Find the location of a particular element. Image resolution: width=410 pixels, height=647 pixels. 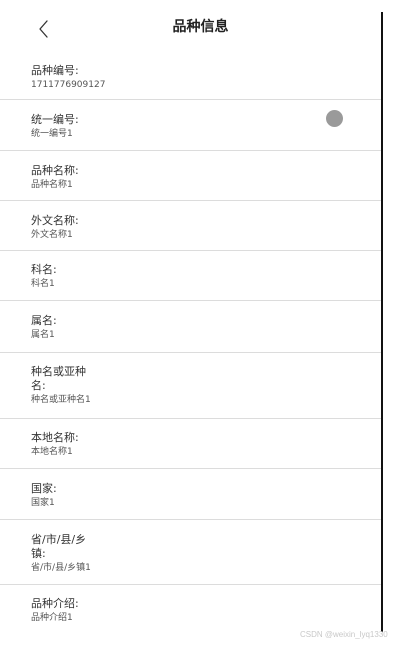

field-row-foreign-name: 外文名称: 外文名称1 is located at coordinates (190, 226).